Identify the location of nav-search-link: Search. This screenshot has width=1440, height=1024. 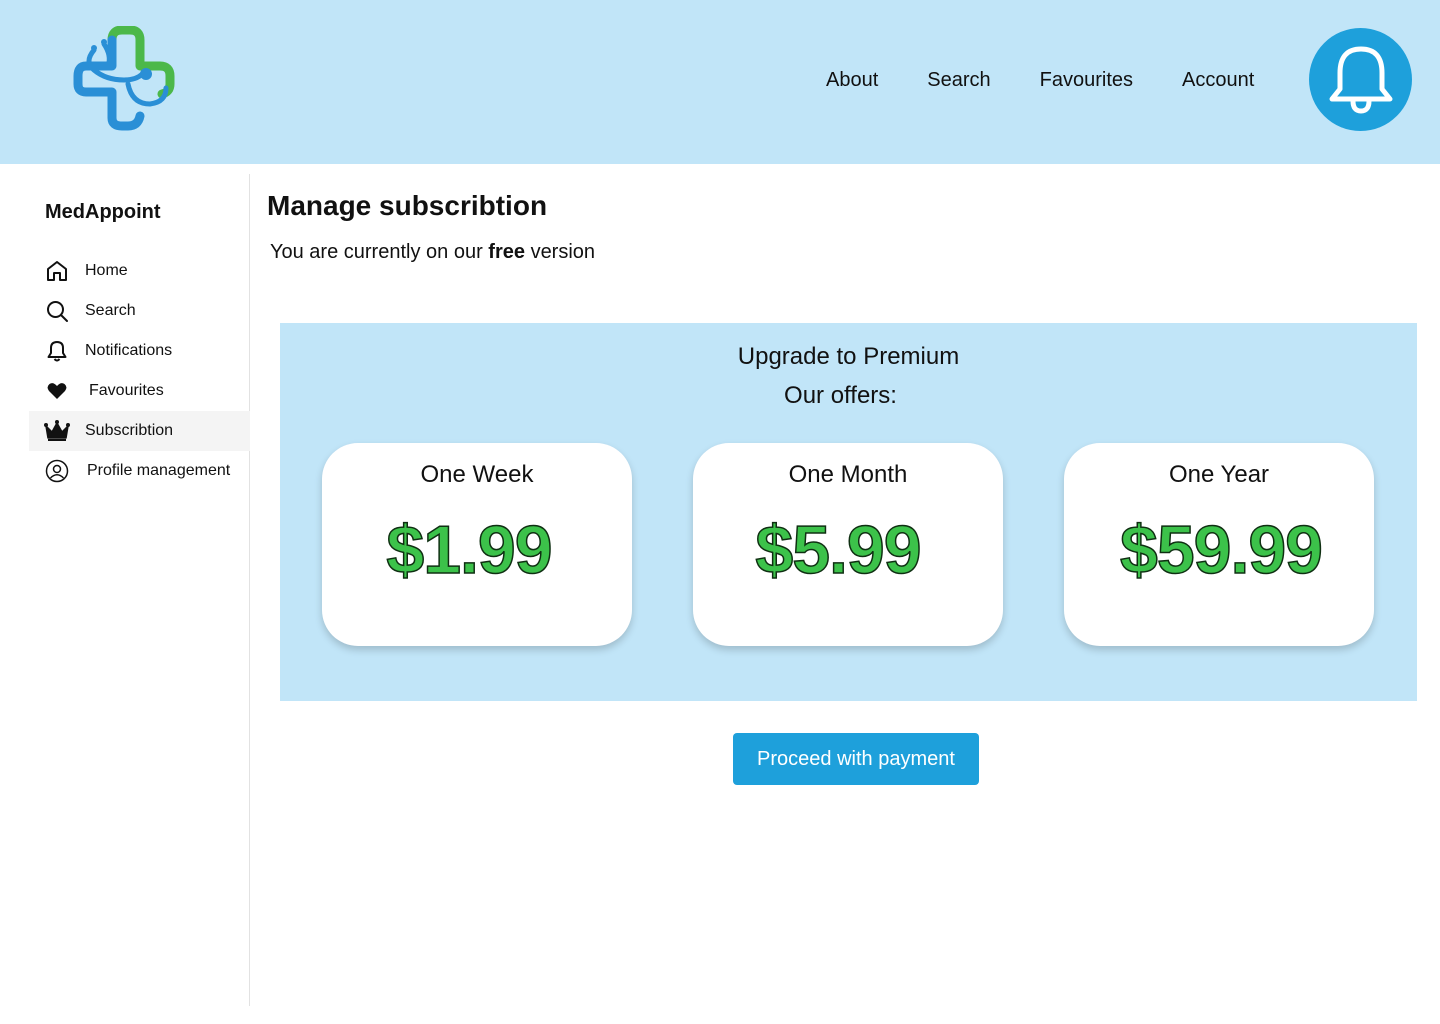
(958, 80).